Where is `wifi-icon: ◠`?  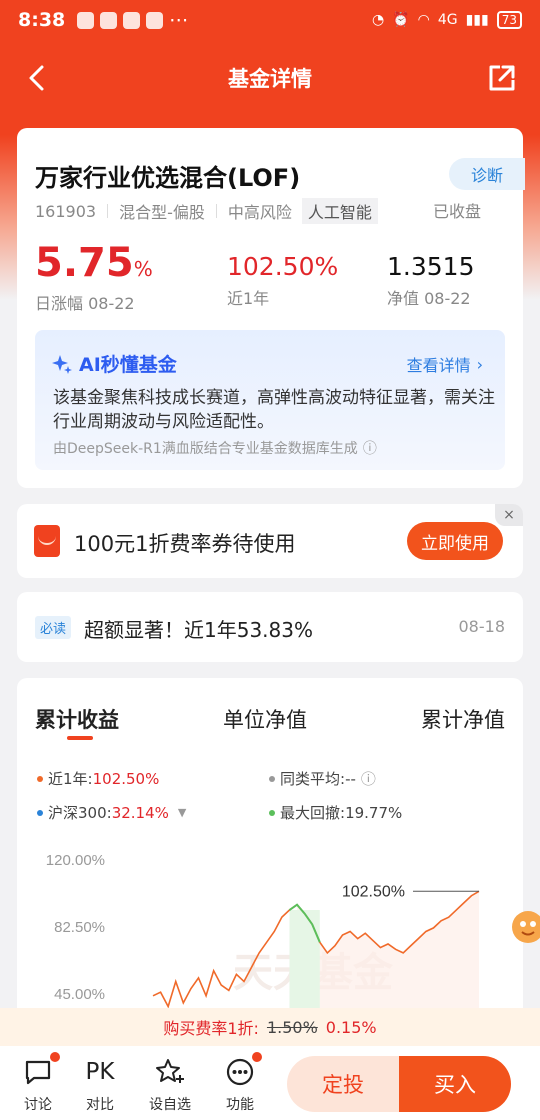 wifi-icon: ◠ is located at coordinates (423, 20).